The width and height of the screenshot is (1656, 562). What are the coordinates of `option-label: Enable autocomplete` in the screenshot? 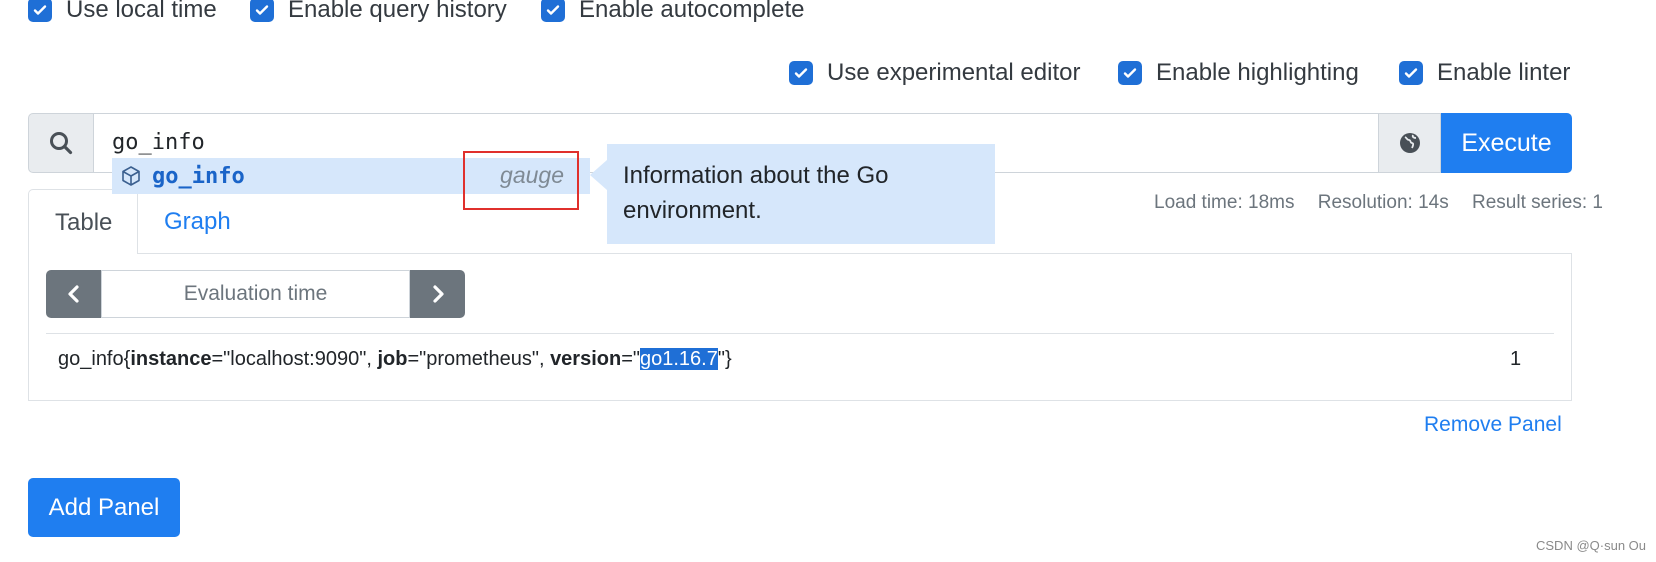 It's located at (692, 11).